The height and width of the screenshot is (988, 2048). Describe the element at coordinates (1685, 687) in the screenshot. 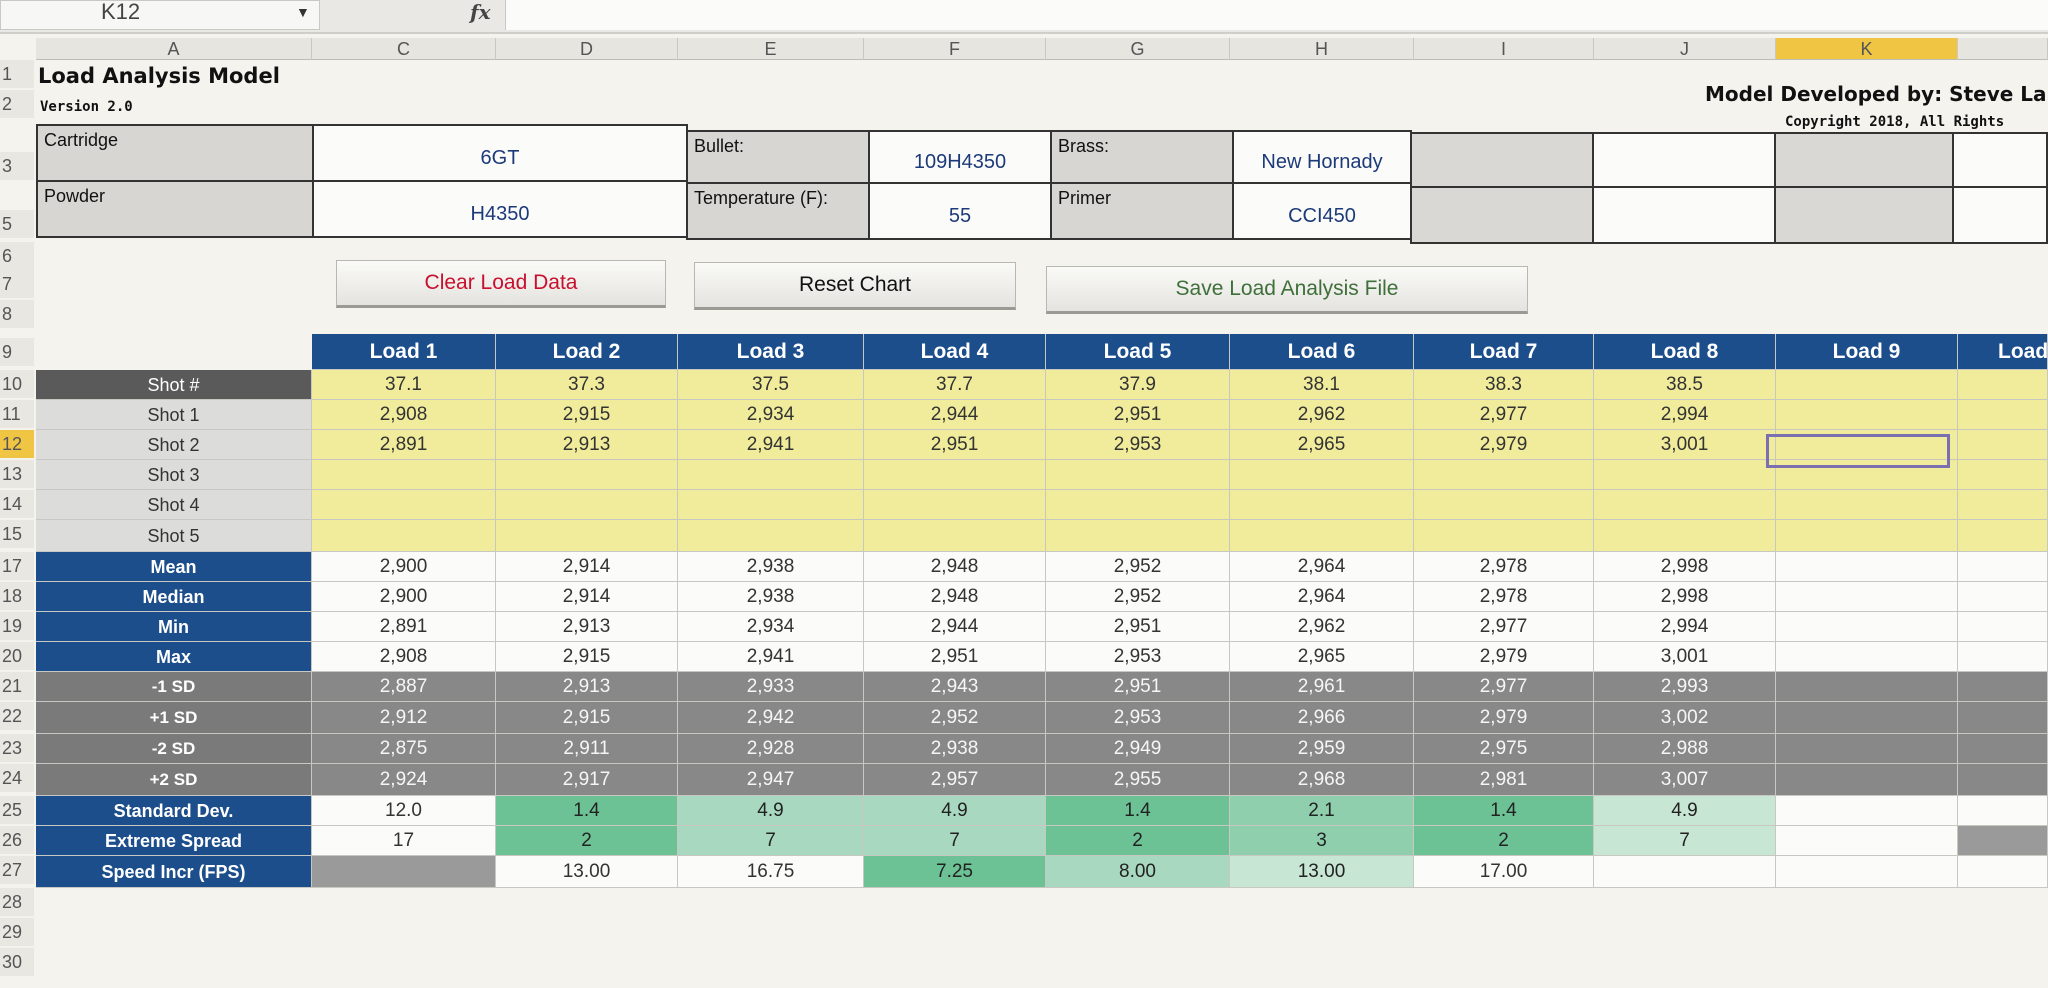

I see `table-cell: 2,993` at that location.